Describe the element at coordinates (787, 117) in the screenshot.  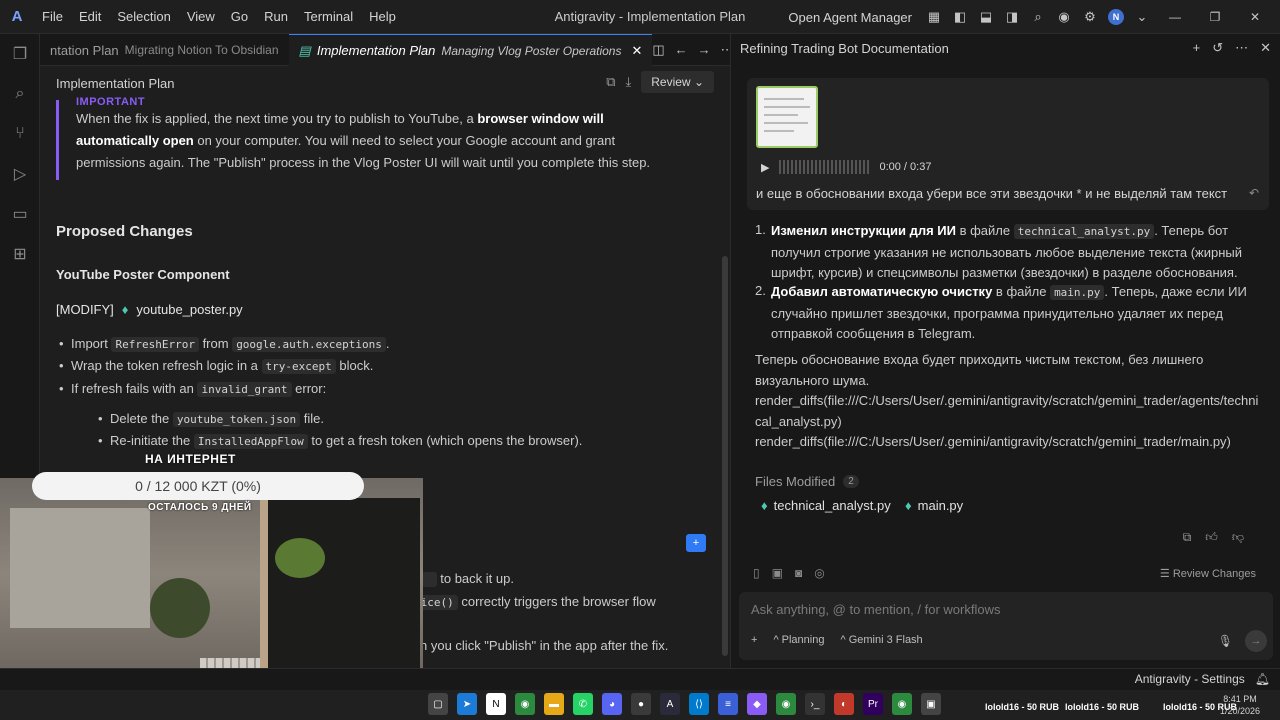
I see `image-attachment` at that location.